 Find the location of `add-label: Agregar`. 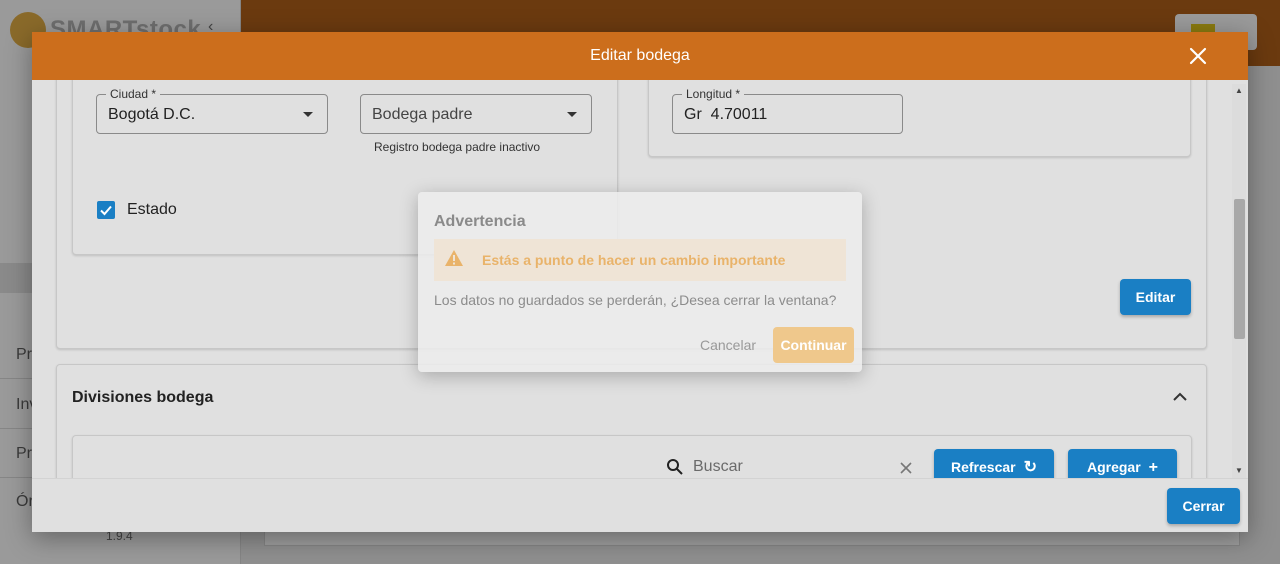

add-label: Agregar is located at coordinates (1113, 467).